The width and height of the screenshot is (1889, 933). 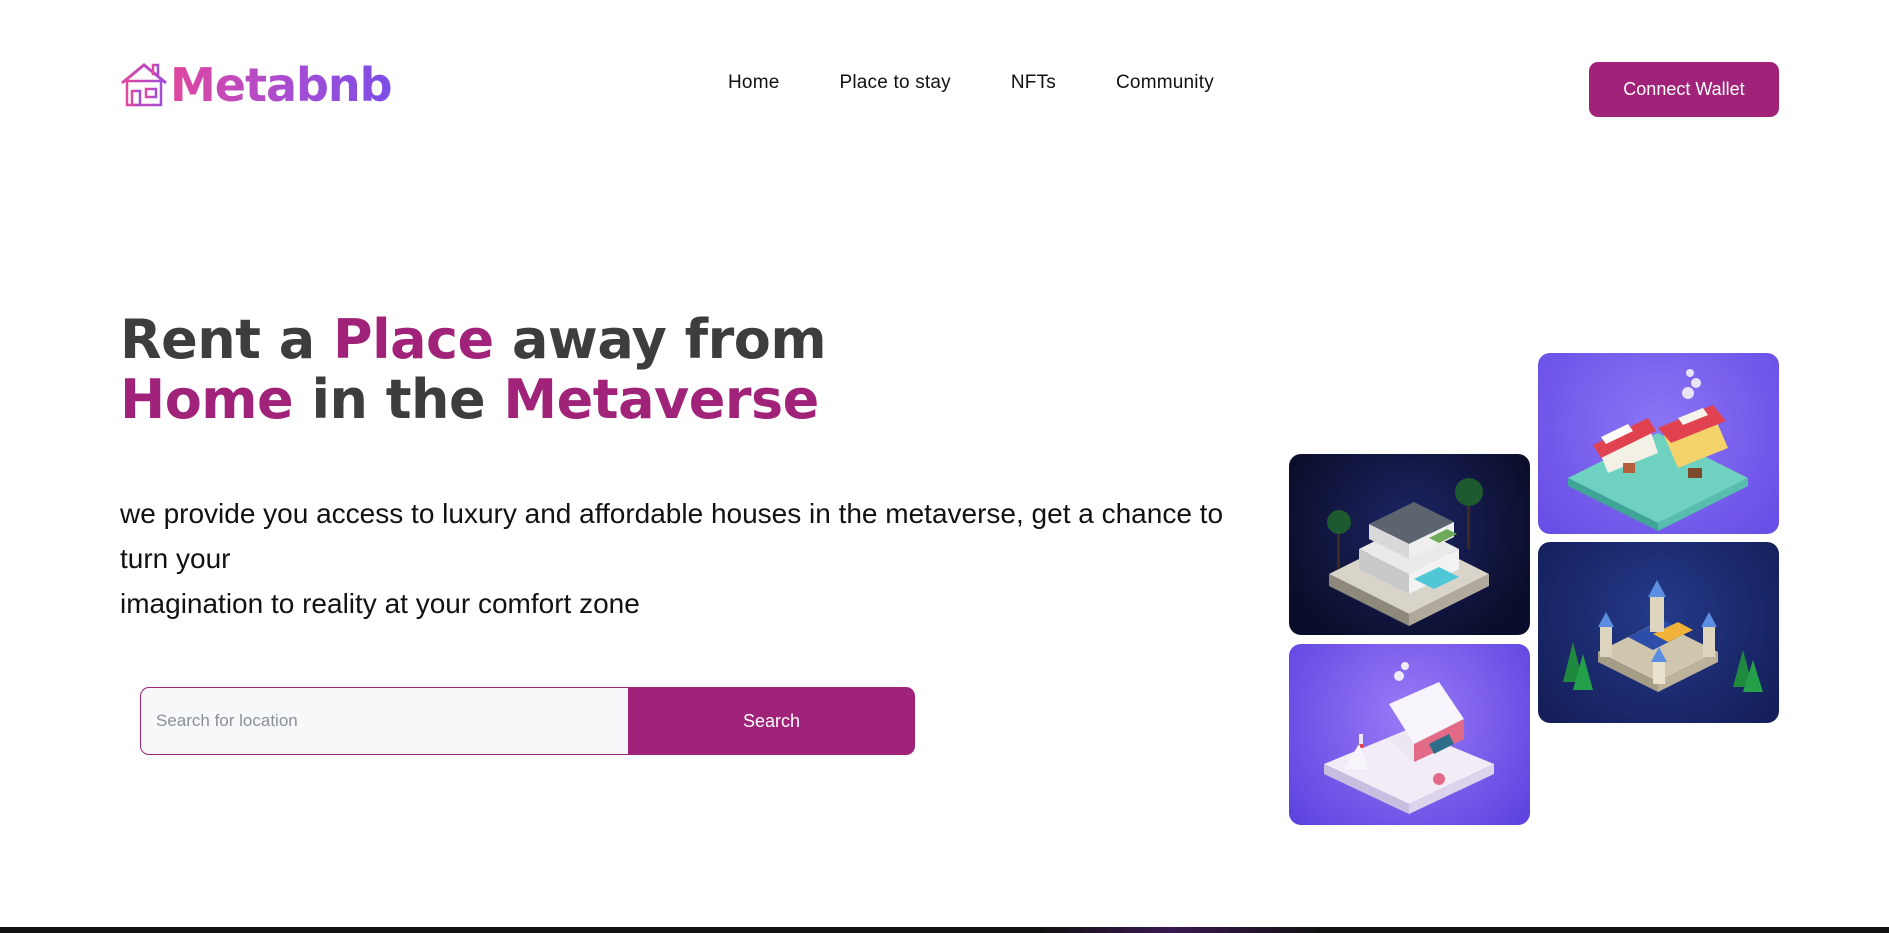 I want to click on hero-title-line1: Rent a Place away from, so click(x=473, y=339).